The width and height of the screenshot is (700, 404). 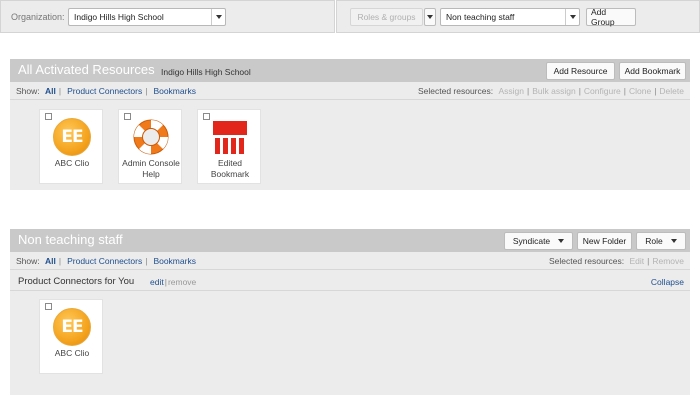 I want to click on add-bookmark-label: Add Bookmark, so click(x=652, y=71).